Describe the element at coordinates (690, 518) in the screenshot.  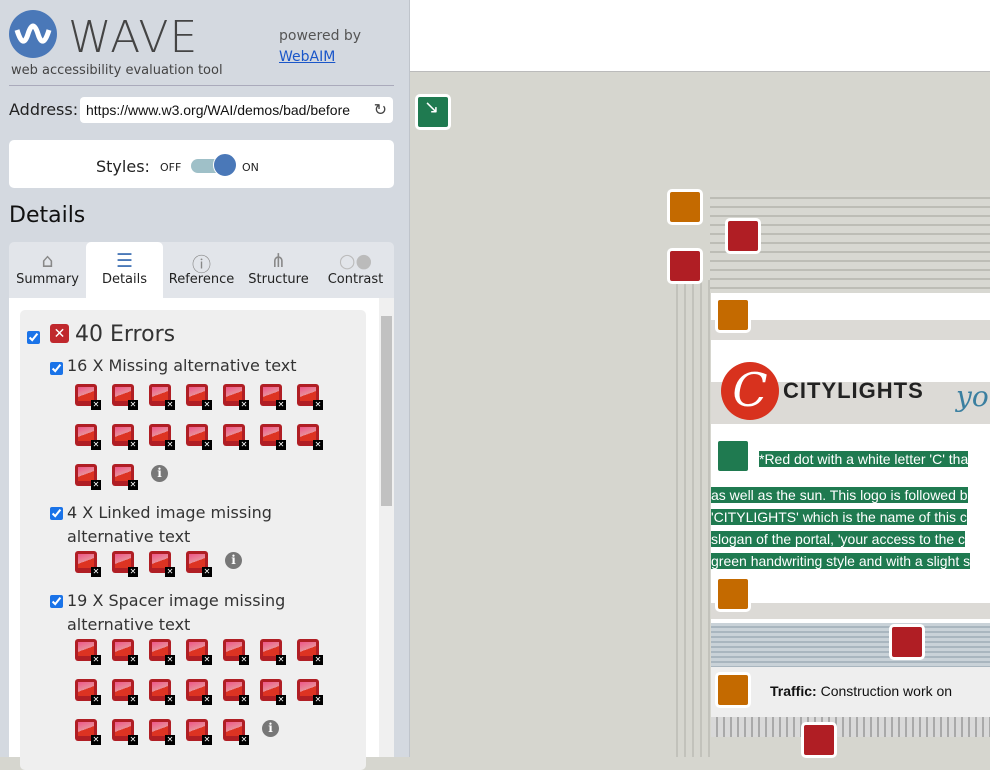
I see `side-stripes` at that location.